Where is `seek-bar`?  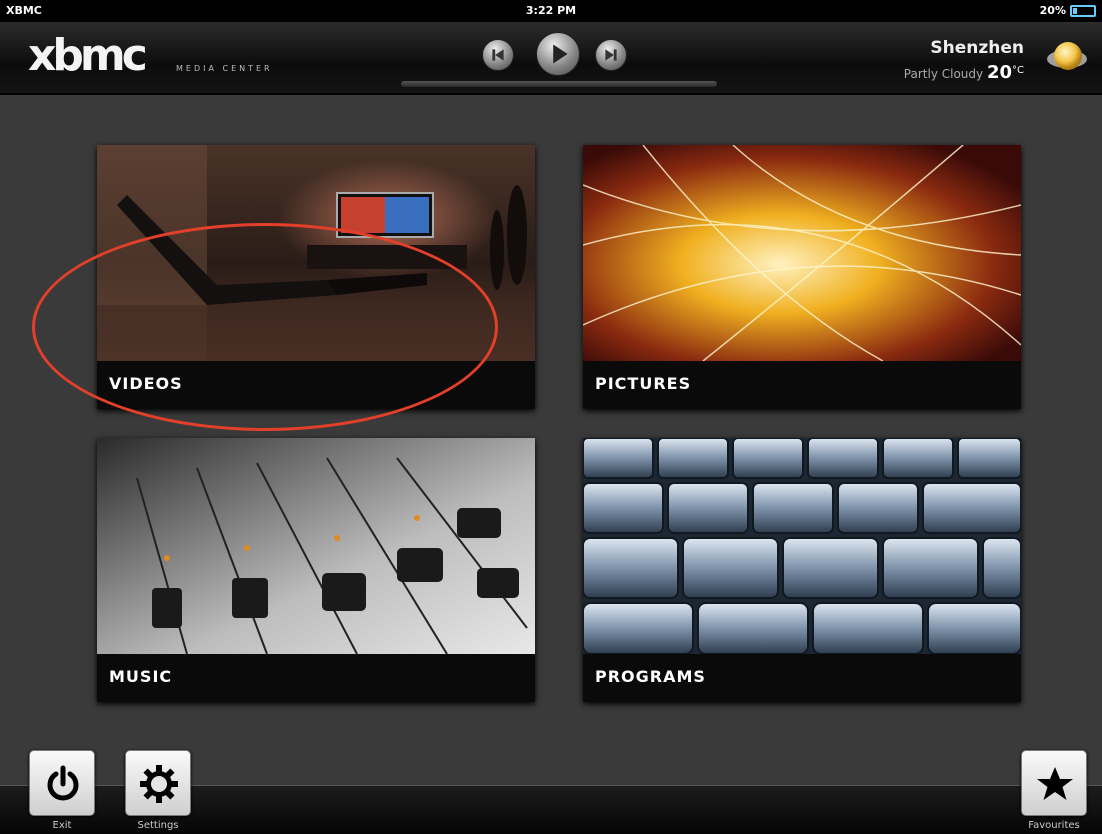 seek-bar is located at coordinates (559, 84).